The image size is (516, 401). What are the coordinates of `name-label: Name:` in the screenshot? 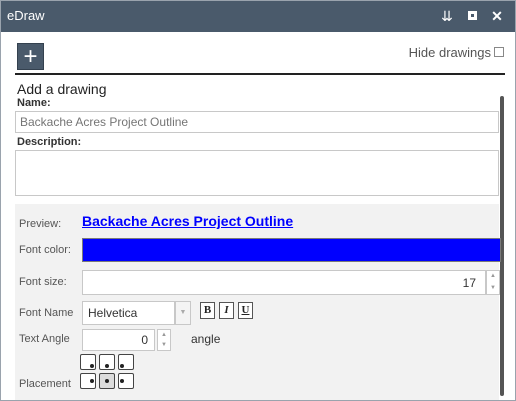 It's located at (34, 103).